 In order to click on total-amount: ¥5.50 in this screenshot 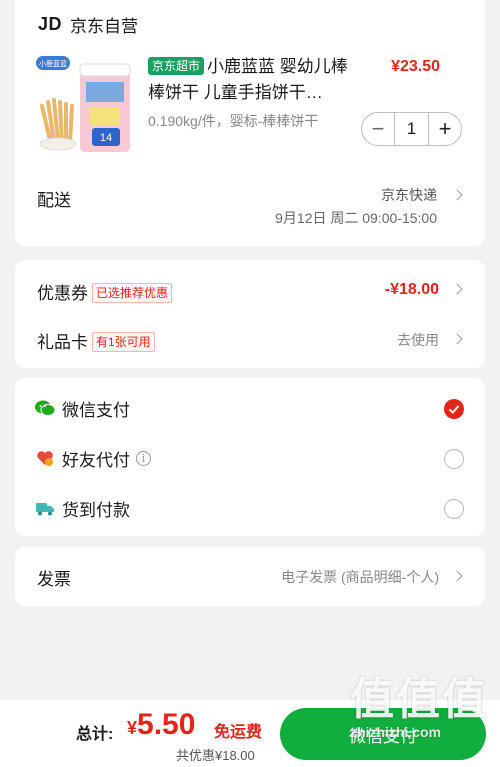, I will do `click(161, 725)`.